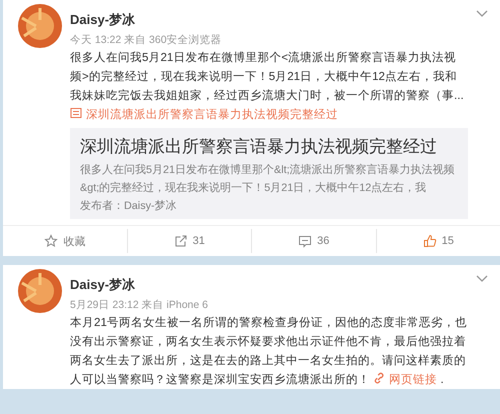 The height and width of the screenshot is (414, 500). I want to click on star-icon, so click(51, 241).